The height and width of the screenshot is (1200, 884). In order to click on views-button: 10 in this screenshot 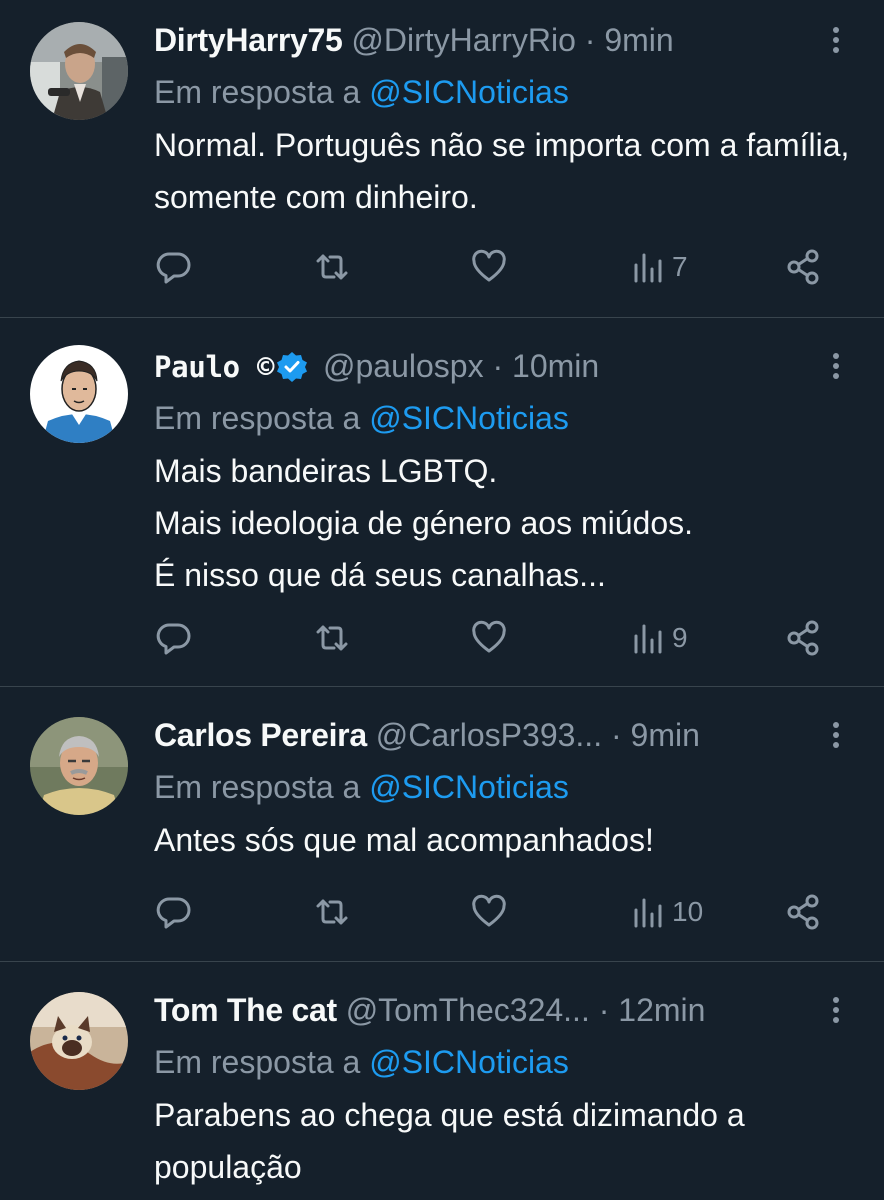, I will do `click(665, 912)`.